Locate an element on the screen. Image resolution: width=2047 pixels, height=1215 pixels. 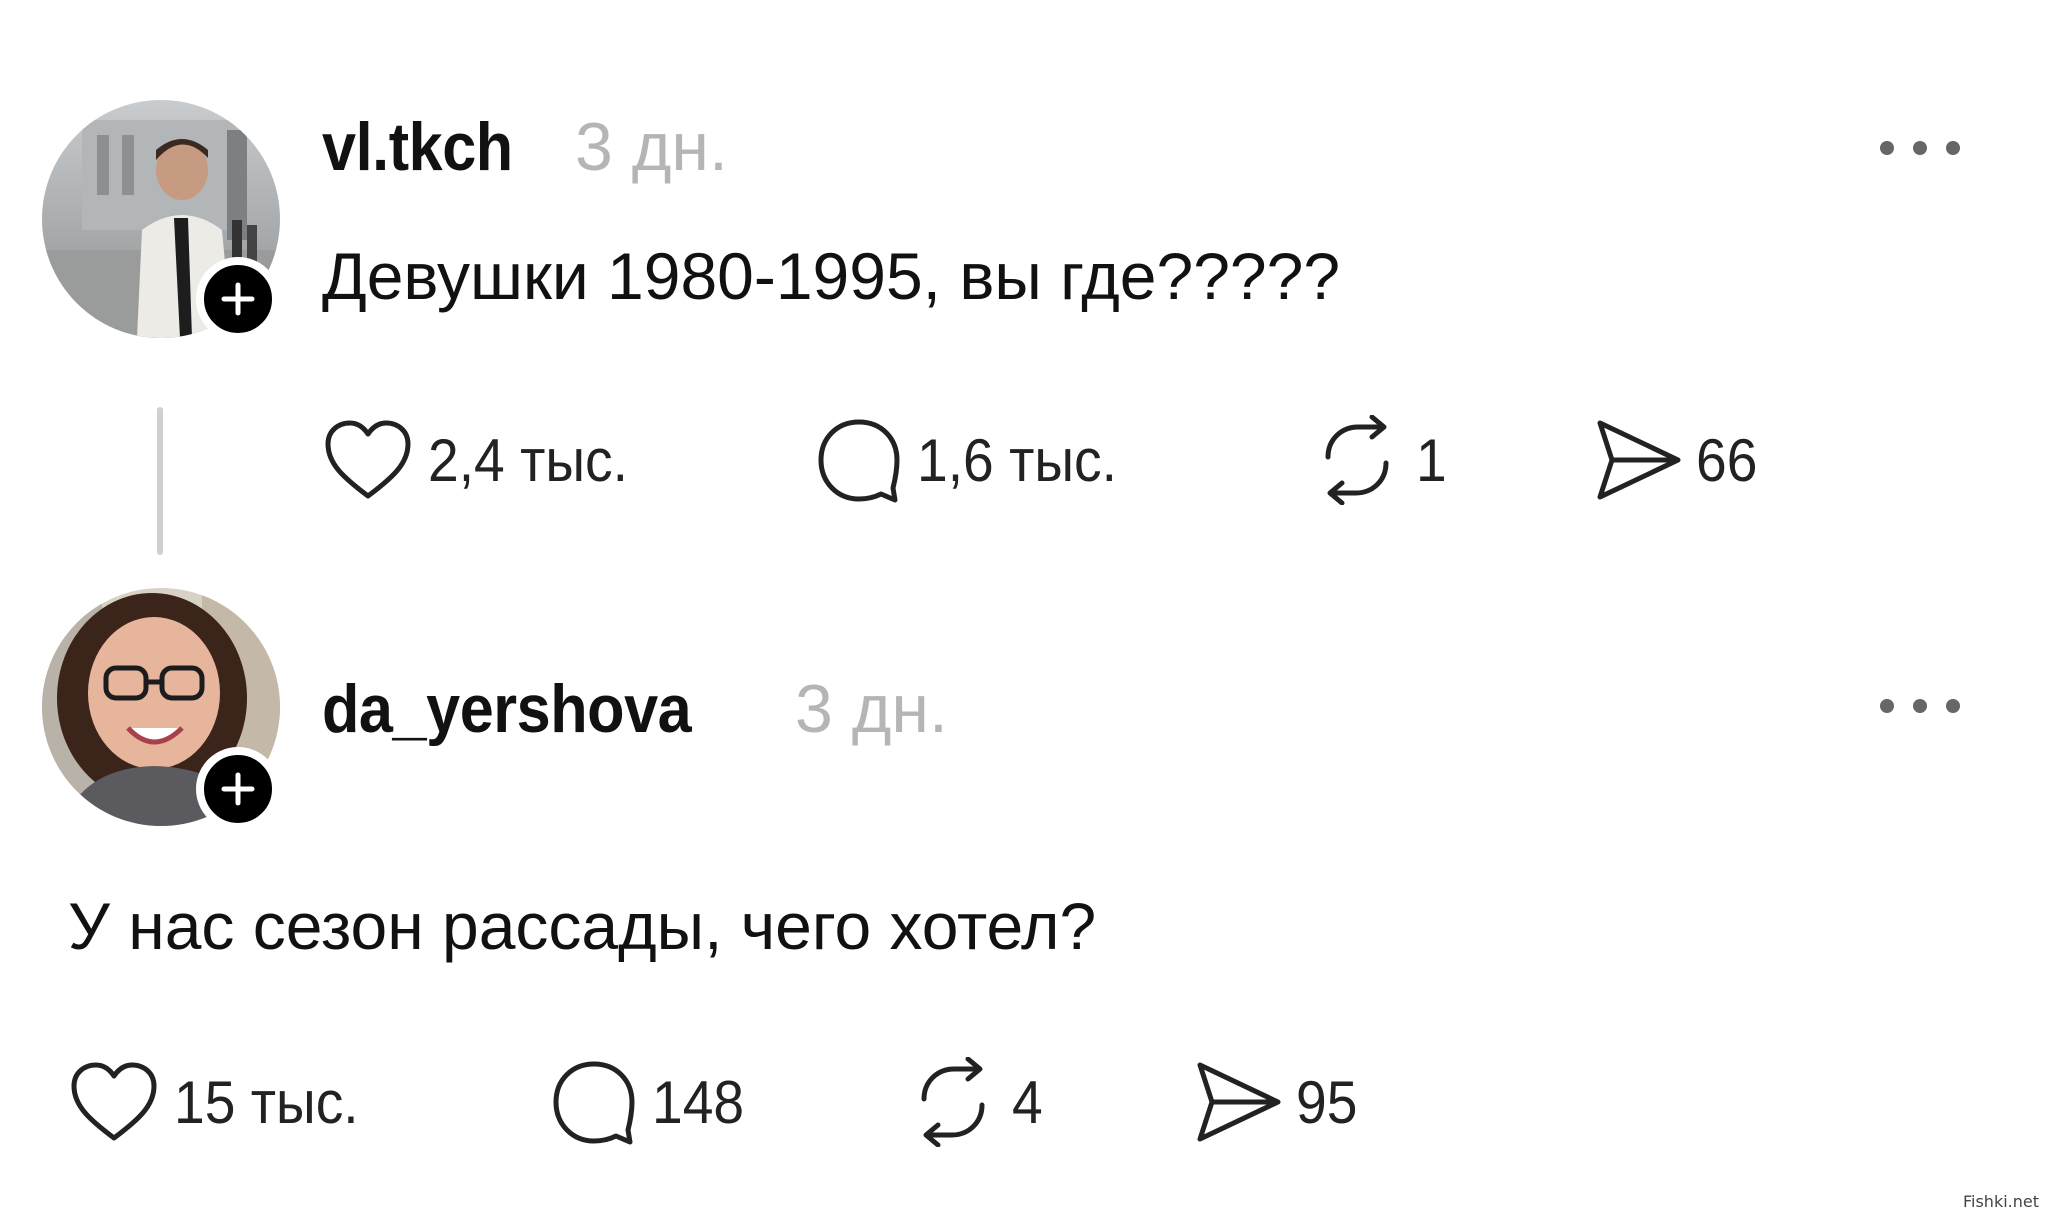
share-button: 95 is located at coordinates (1277, 1102).